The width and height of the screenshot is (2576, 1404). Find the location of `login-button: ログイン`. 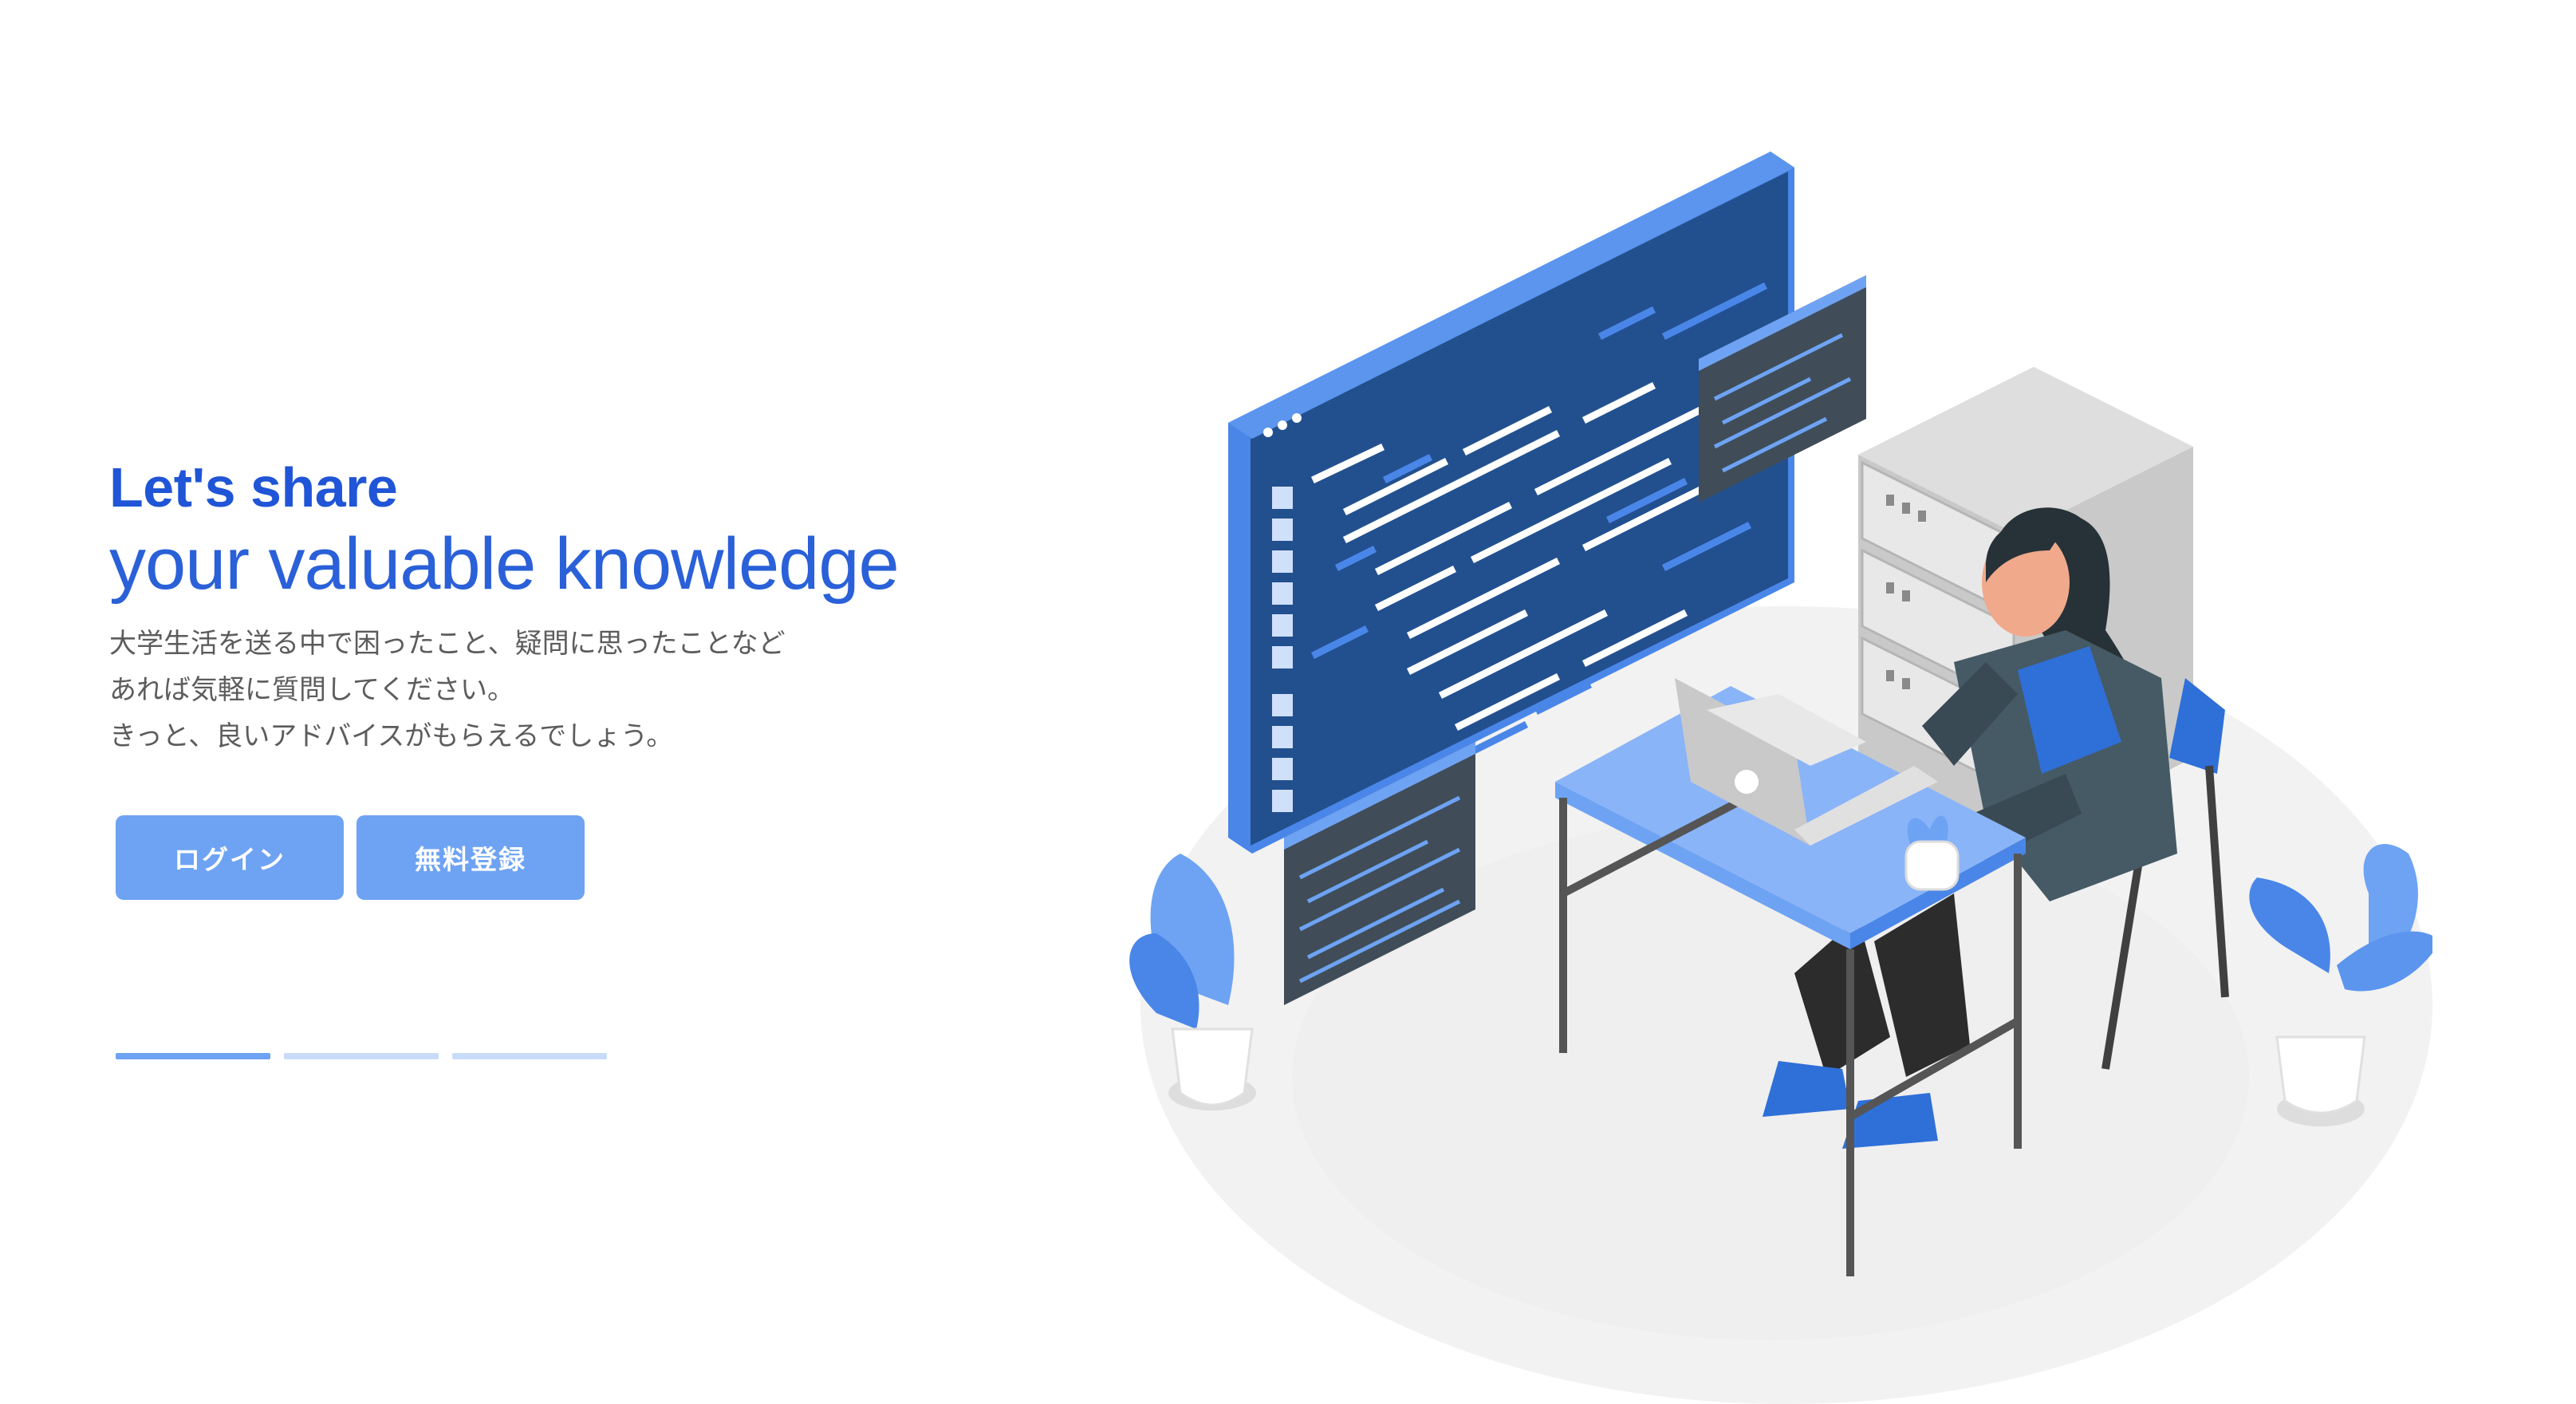

login-button: ログイン is located at coordinates (230, 857).